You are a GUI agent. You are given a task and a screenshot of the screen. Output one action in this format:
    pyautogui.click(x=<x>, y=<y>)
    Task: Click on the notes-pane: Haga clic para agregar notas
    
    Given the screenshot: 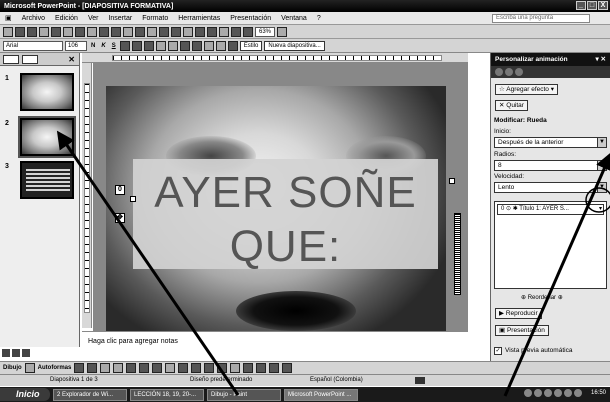 What is the action you would take?
    pyautogui.click(x=275, y=339)
    